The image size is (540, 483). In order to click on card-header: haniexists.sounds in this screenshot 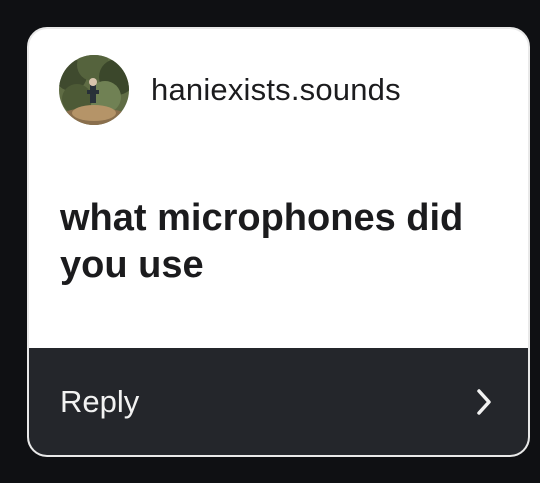, I will do `click(230, 90)`.